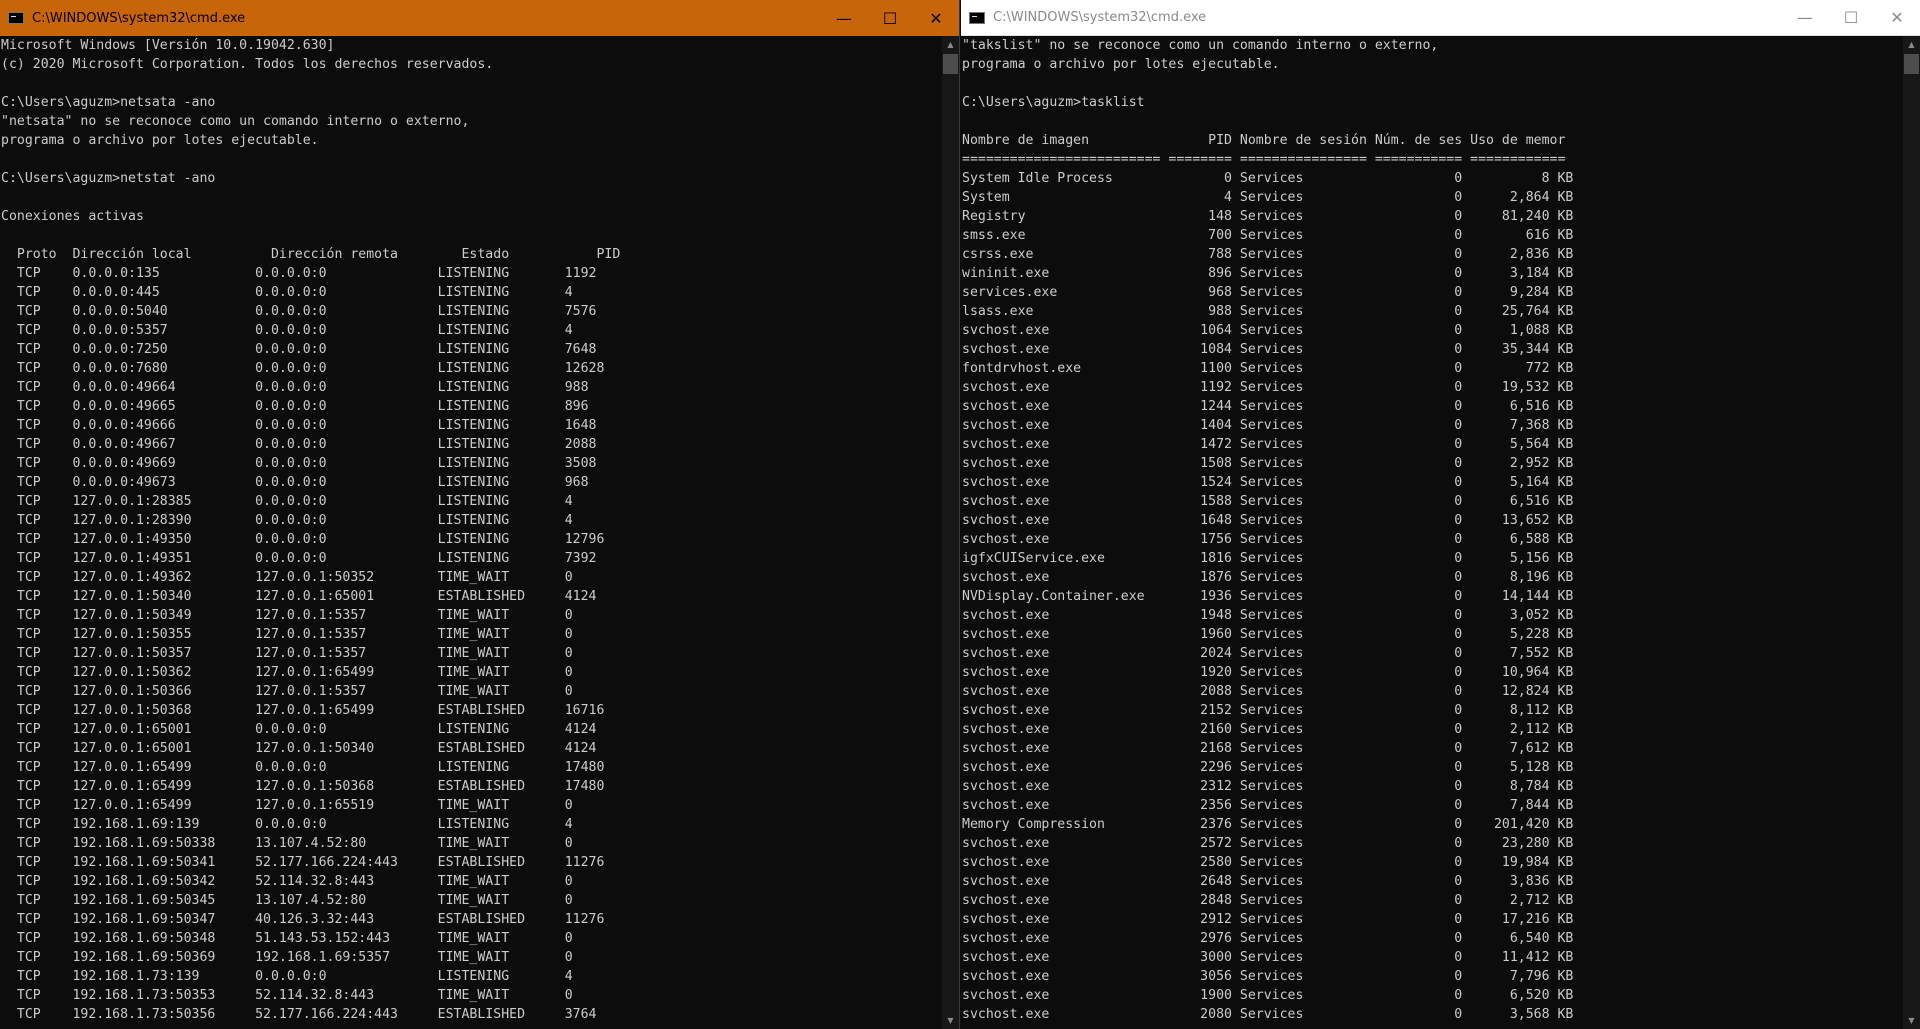  I want to click on console-line: svchost.exe 1244 Services 0 6,516 KB, so click(1268, 406).